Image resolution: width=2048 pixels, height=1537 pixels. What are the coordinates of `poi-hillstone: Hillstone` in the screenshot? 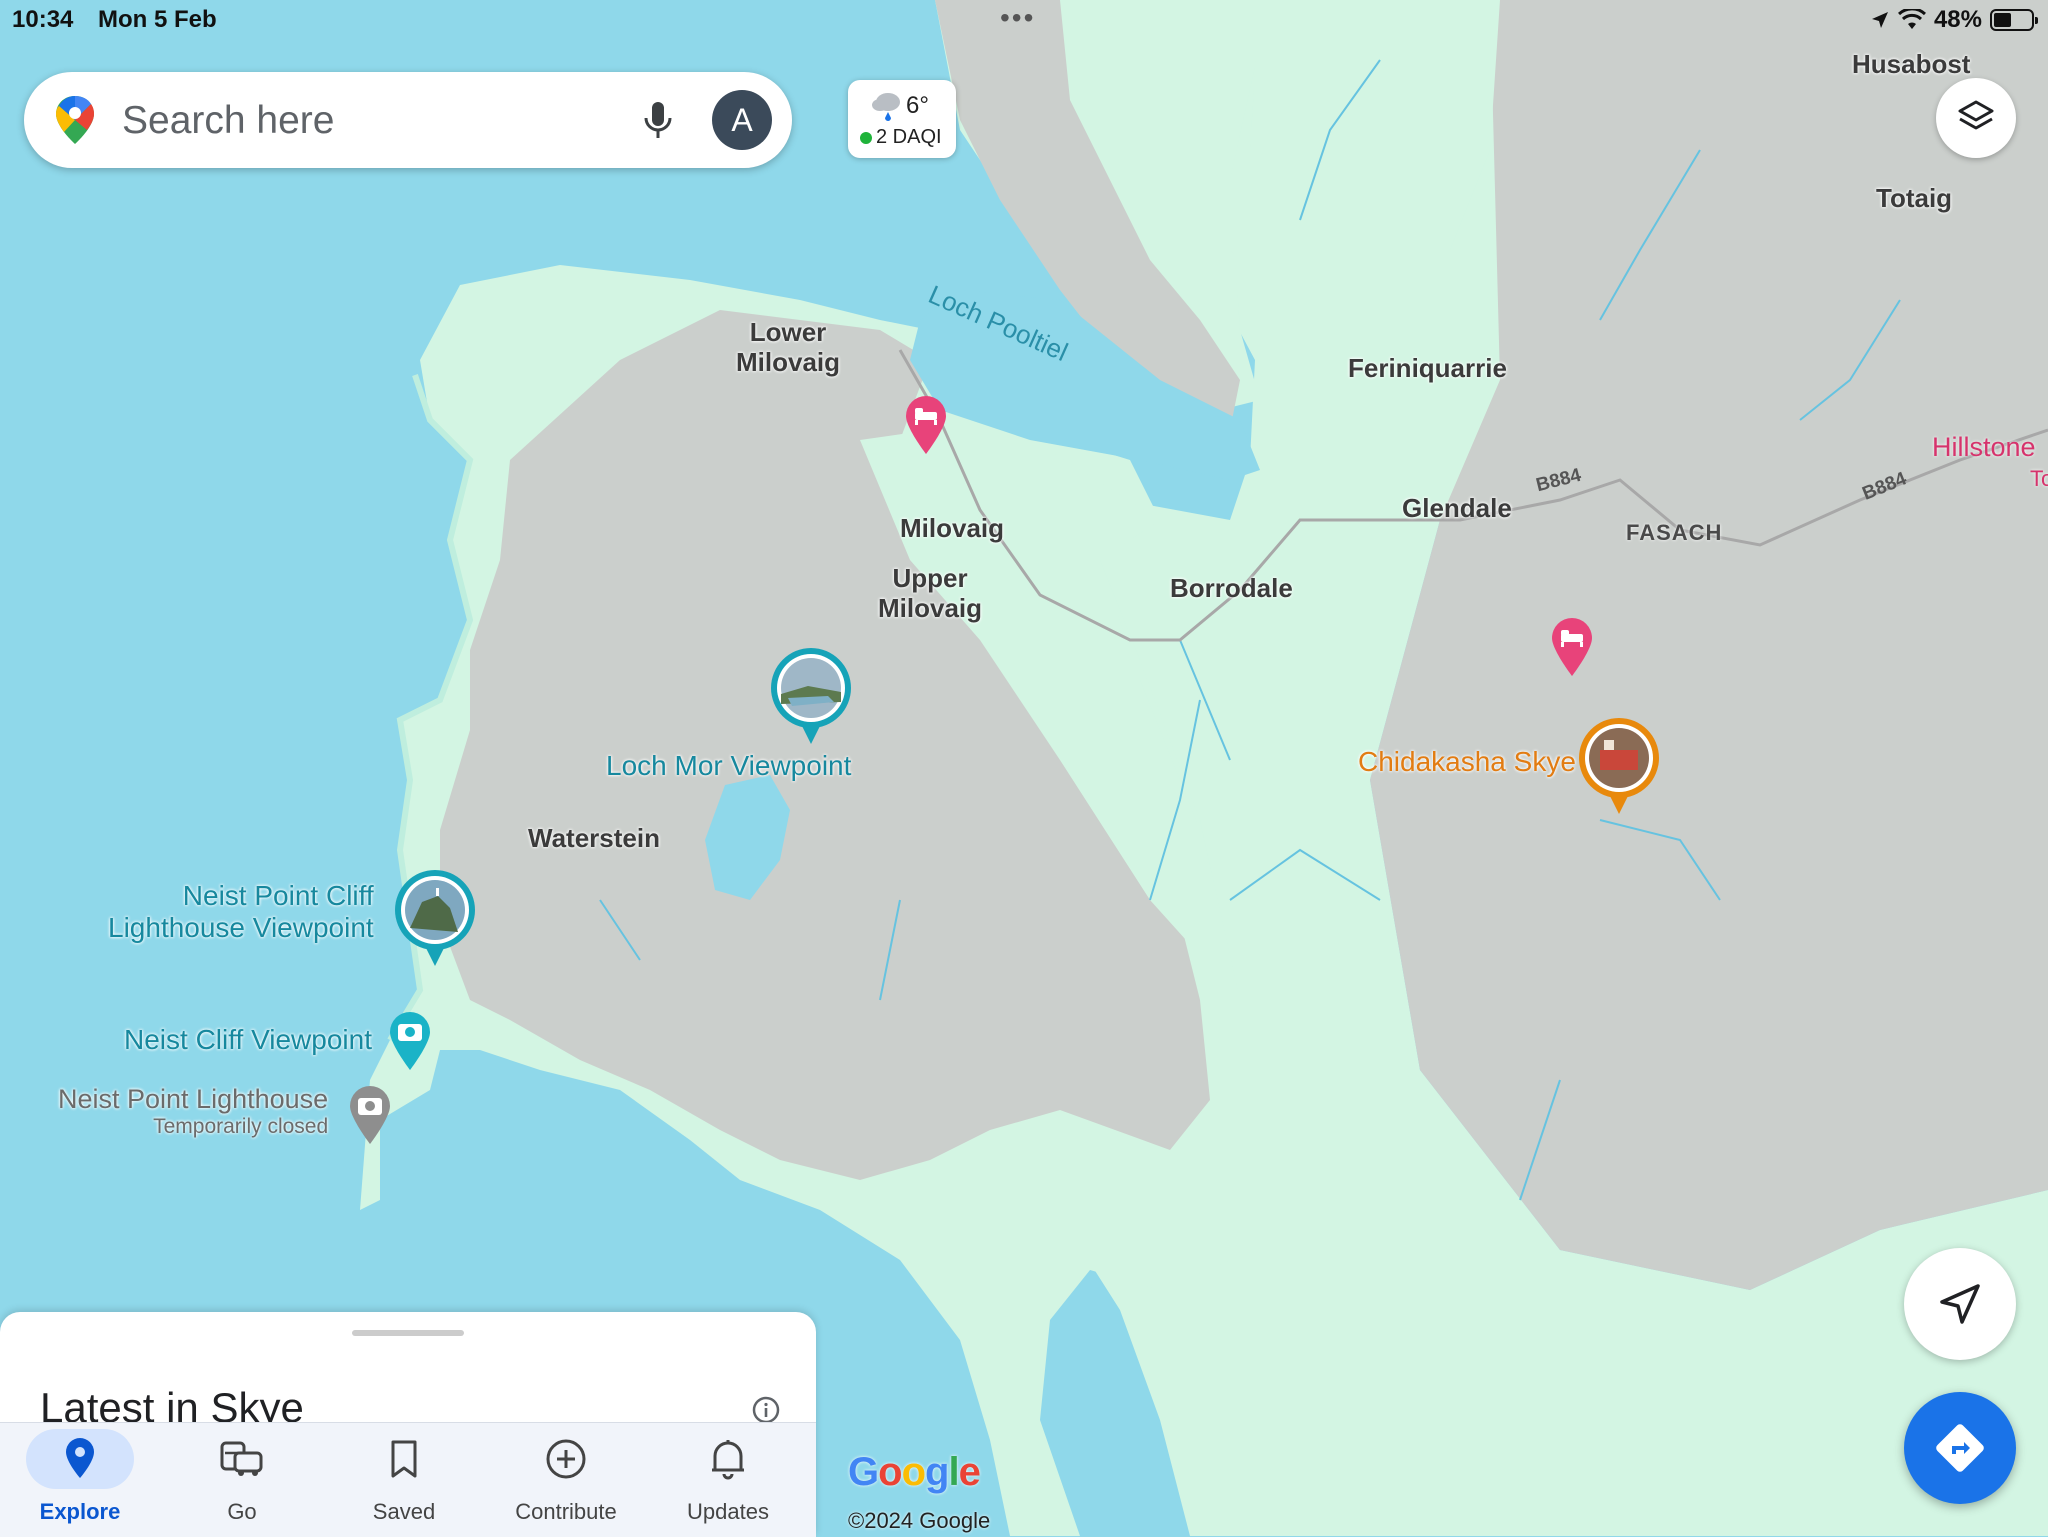 It's located at (1984, 447).